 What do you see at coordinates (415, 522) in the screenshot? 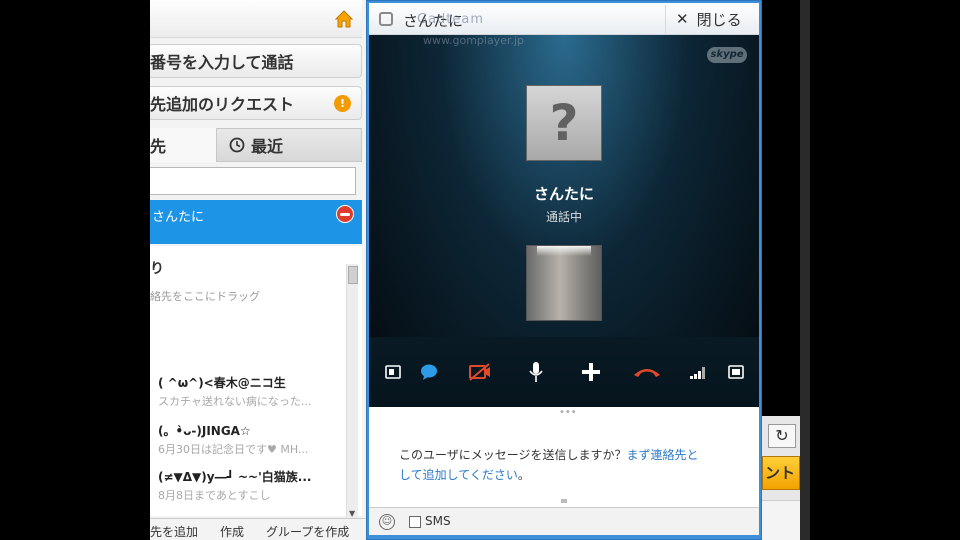
I see `sms-checkbox` at bounding box center [415, 522].